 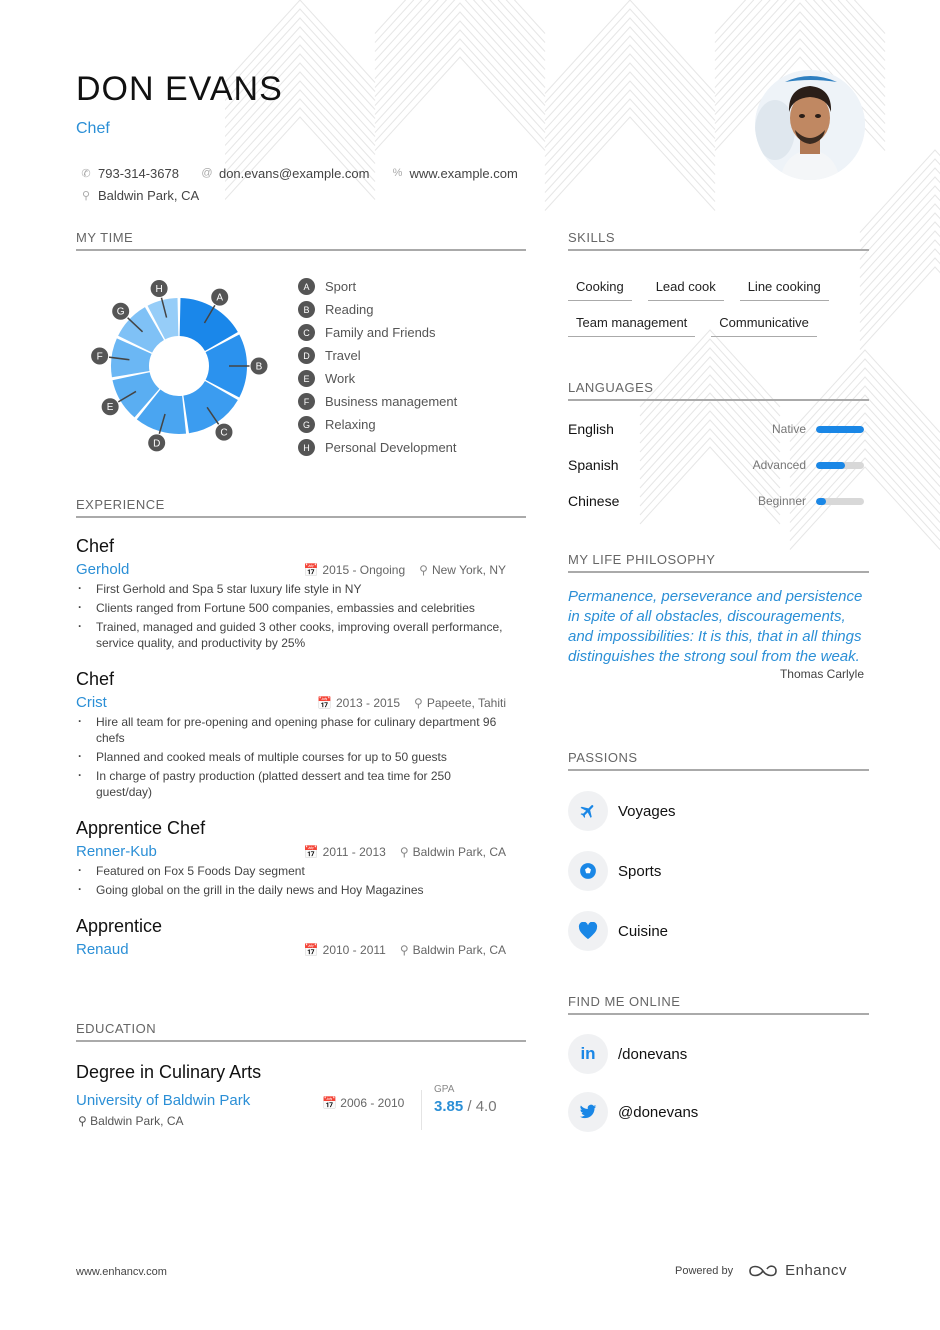 What do you see at coordinates (779, 465) in the screenshot?
I see `language-level: Advanced` at bounding box center [779, 465].